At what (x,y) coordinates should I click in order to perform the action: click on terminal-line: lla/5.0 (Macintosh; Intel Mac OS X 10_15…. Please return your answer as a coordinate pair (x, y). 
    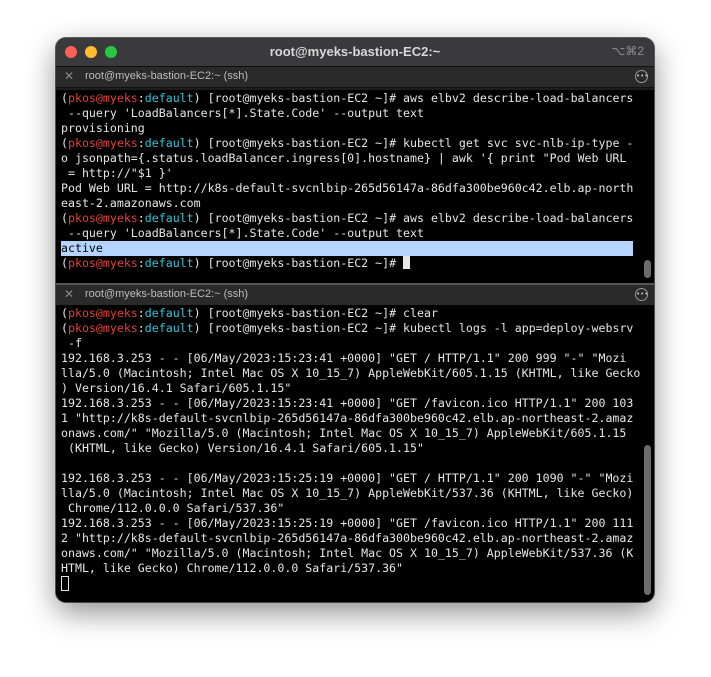
    Looking at the image, I should click on (350, 373).